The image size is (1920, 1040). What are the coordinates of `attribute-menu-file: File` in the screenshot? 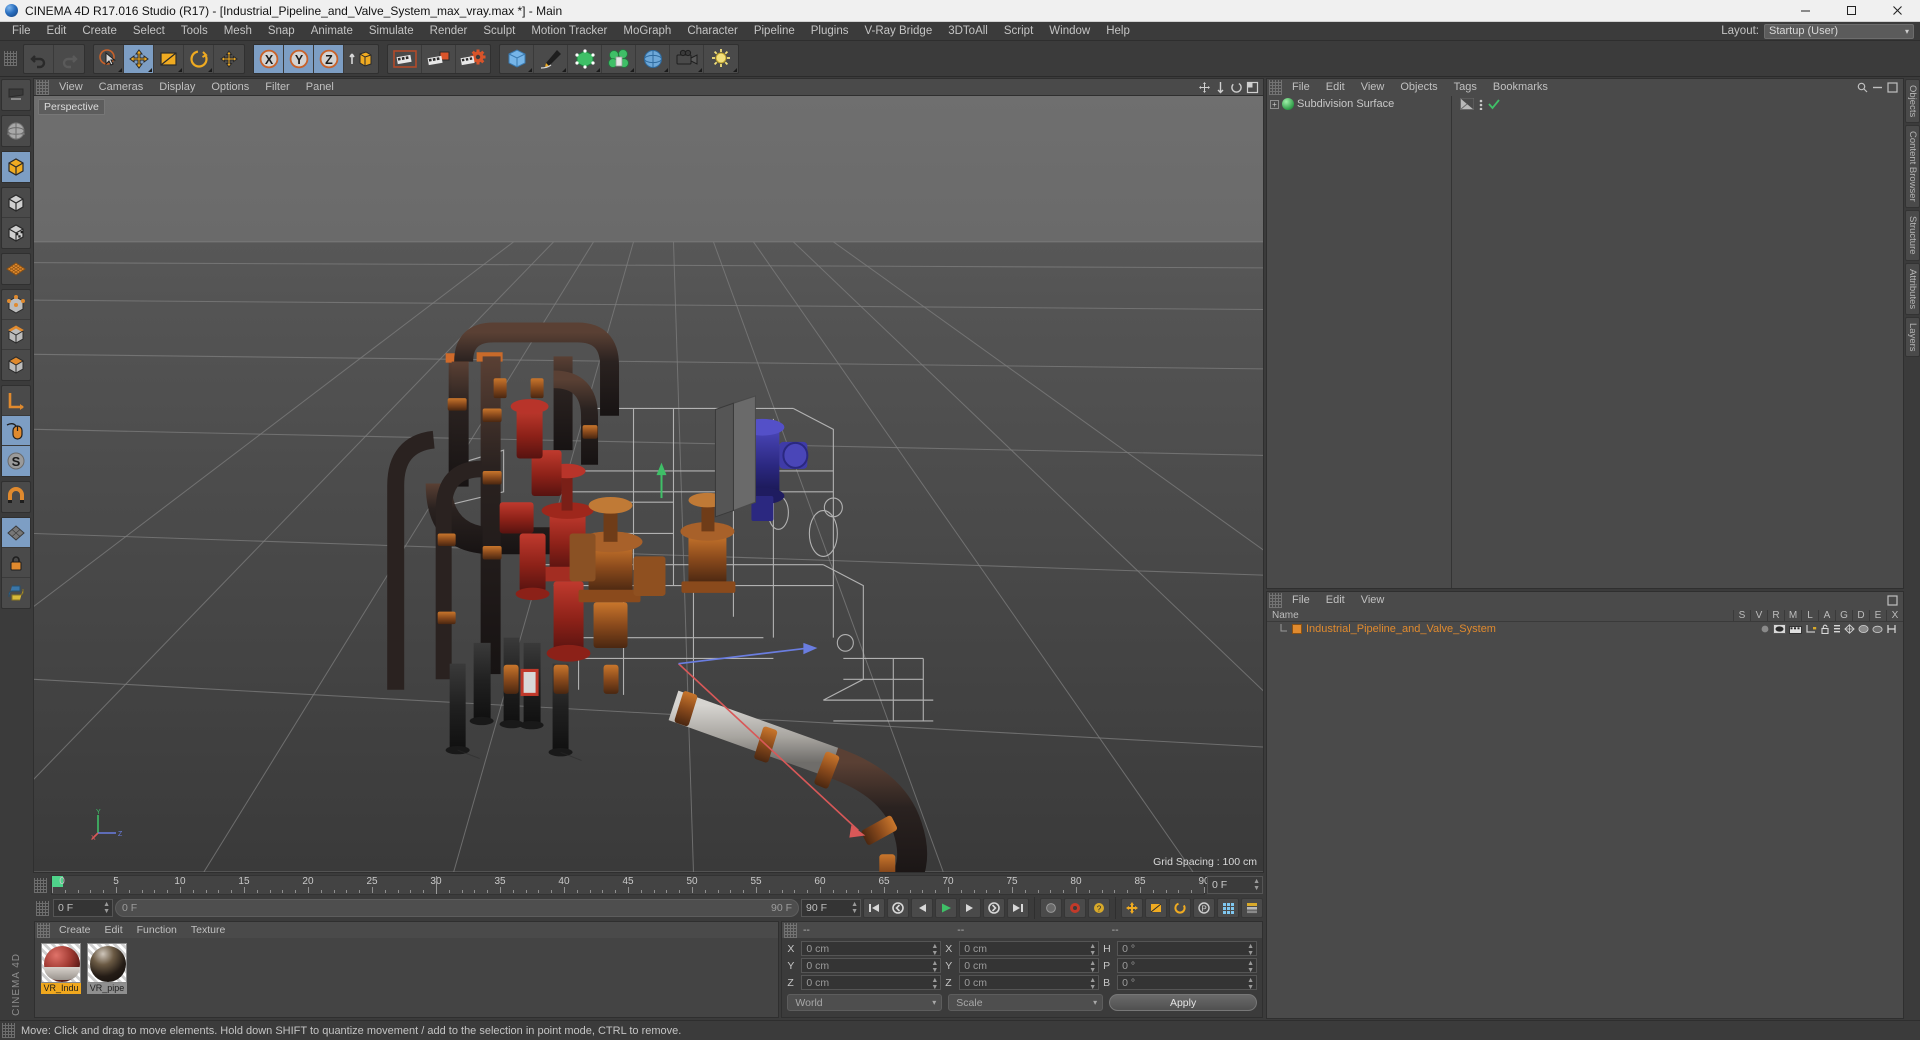 It's located at (1301, 600).